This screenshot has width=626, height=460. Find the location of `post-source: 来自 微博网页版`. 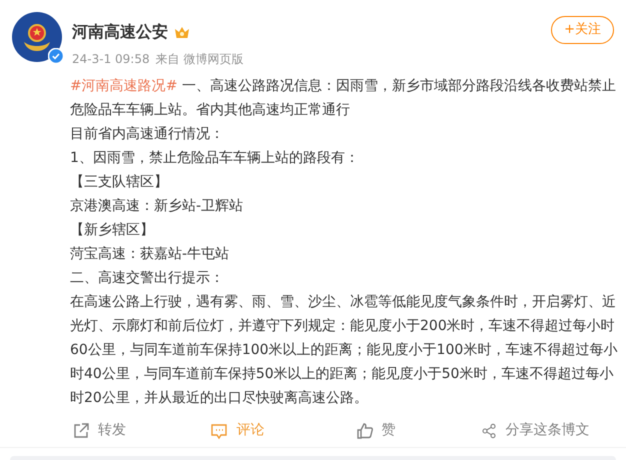

post-source: 来自 微博网页版 is located at coordinates (200, 59).